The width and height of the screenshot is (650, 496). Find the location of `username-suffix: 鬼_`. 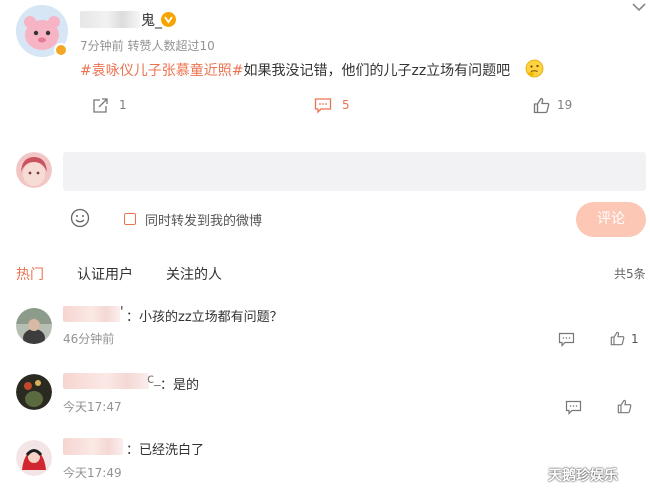

username-suffix: 鬼_ is located at coordinates (151, 20).